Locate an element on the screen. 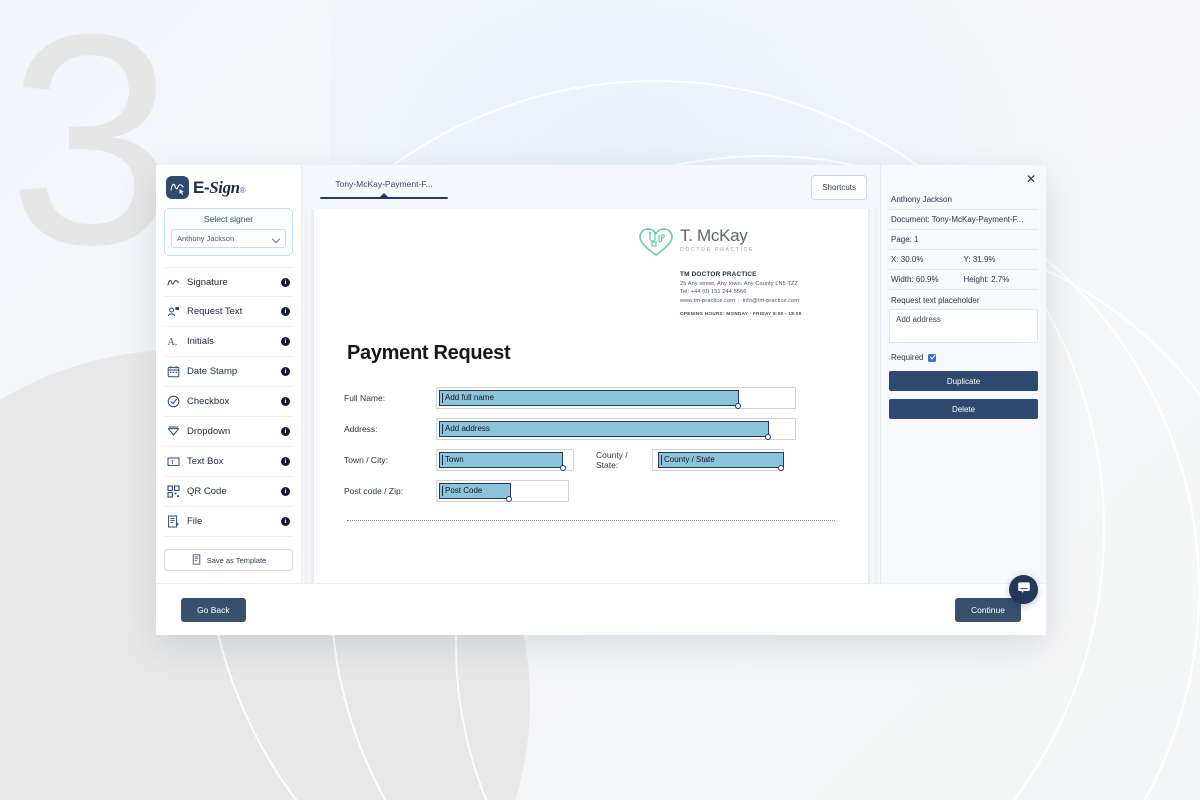 The image size is (1200, 800). request-text-icon is located at coordinates (173, 311).